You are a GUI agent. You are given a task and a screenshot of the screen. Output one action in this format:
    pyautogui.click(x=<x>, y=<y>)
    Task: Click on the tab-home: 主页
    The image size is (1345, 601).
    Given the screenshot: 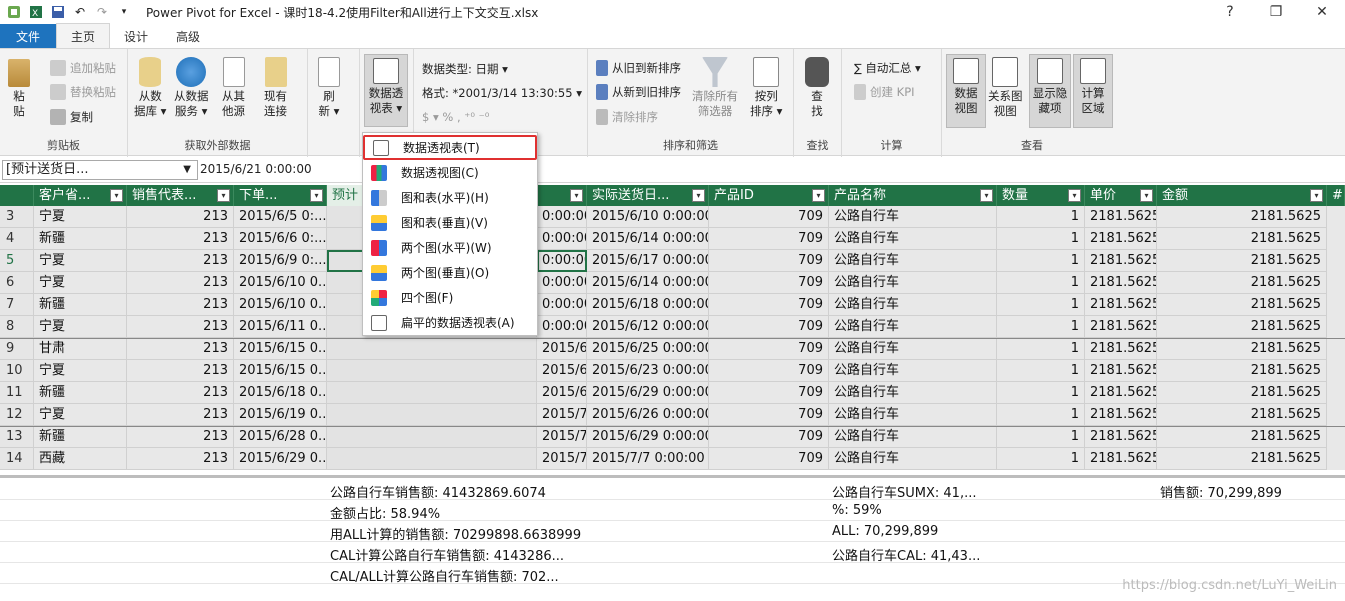 What is the action you would take?
    pyautogui.click(x=83, y=35)
    